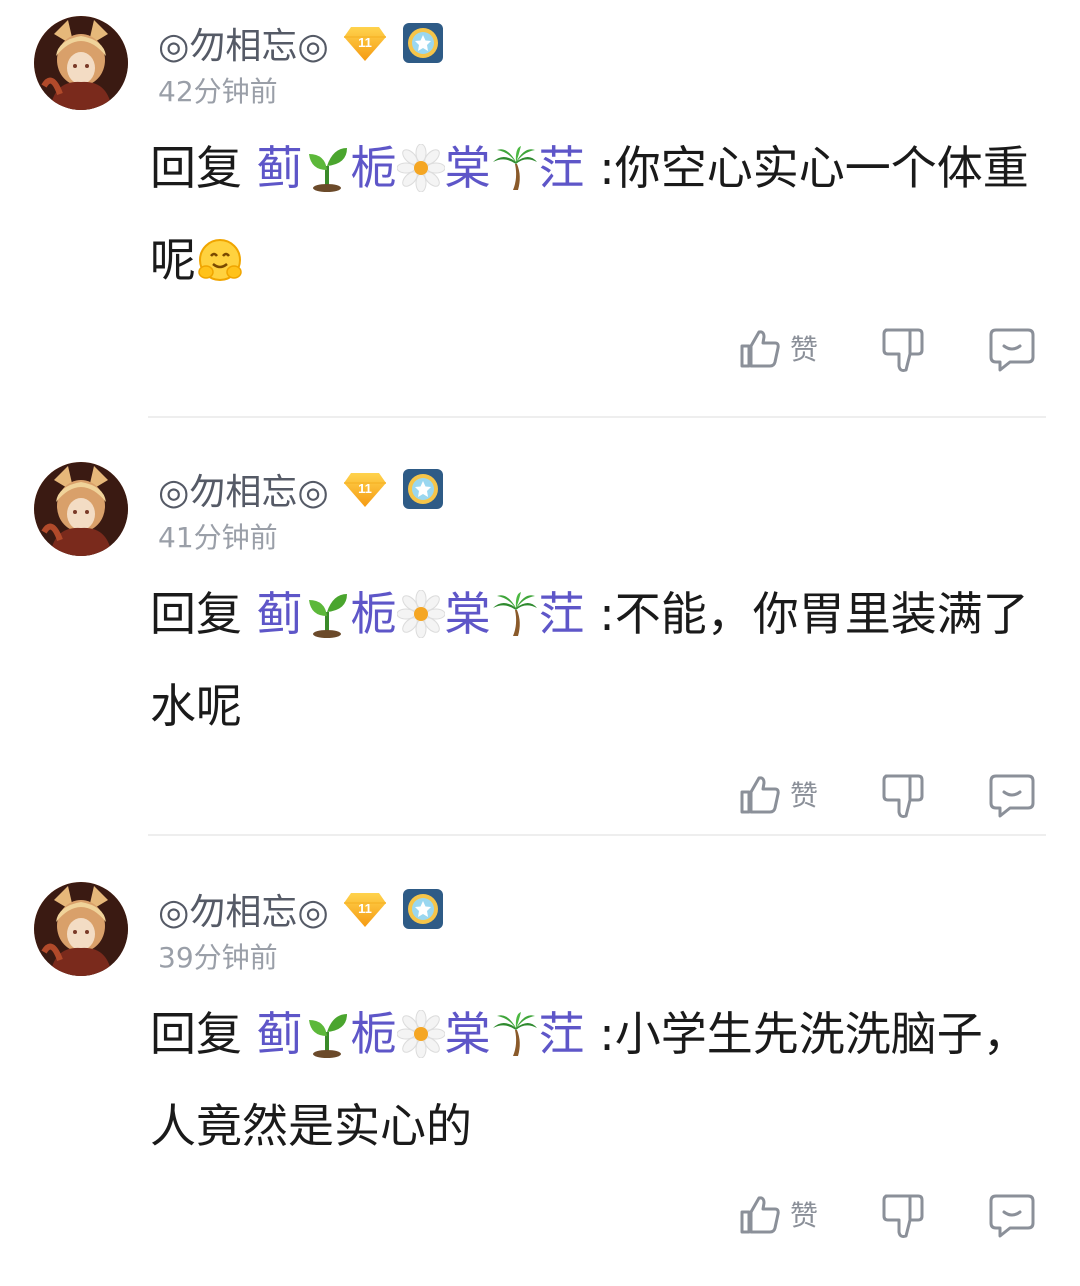 The width and height of the screenshot is (1080, 1286). What do you see at coordinates (595, 1080) in the screenshot?
I see `comment-body: 回复 蓟栀棠茳 :小学生先洗洗脑子，人竟然是实心的` at bounding box center [595, 1080].